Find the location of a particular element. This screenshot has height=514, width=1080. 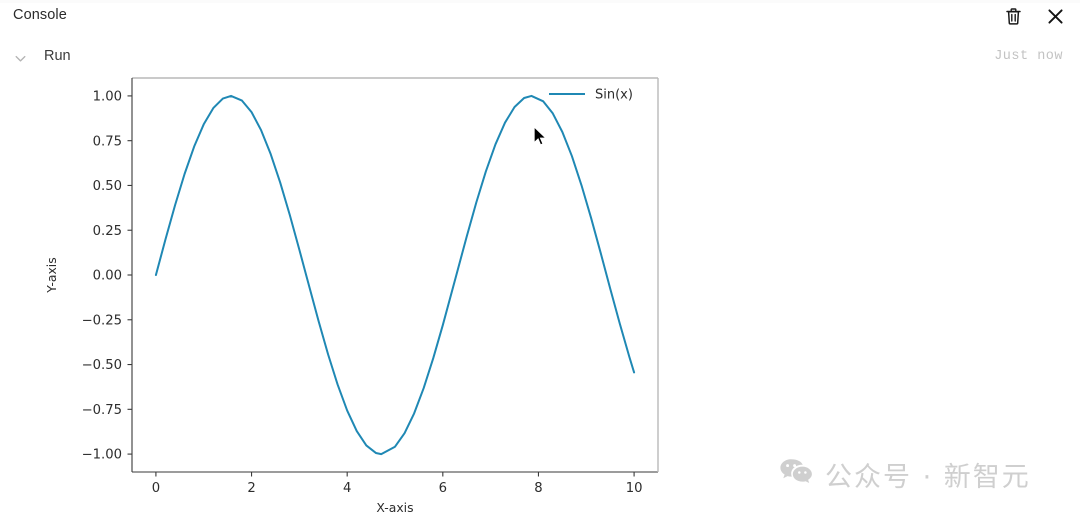

run-timestamp: Just now is located at coordinates (1028, 56).